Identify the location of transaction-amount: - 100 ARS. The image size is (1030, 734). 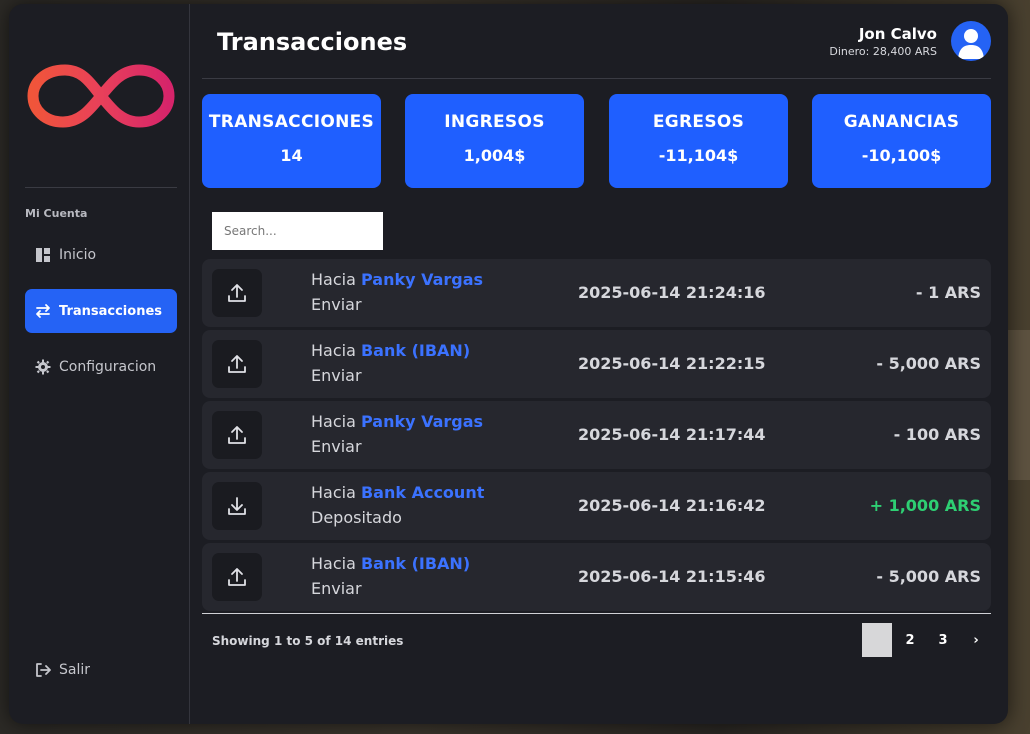
(937, 434).